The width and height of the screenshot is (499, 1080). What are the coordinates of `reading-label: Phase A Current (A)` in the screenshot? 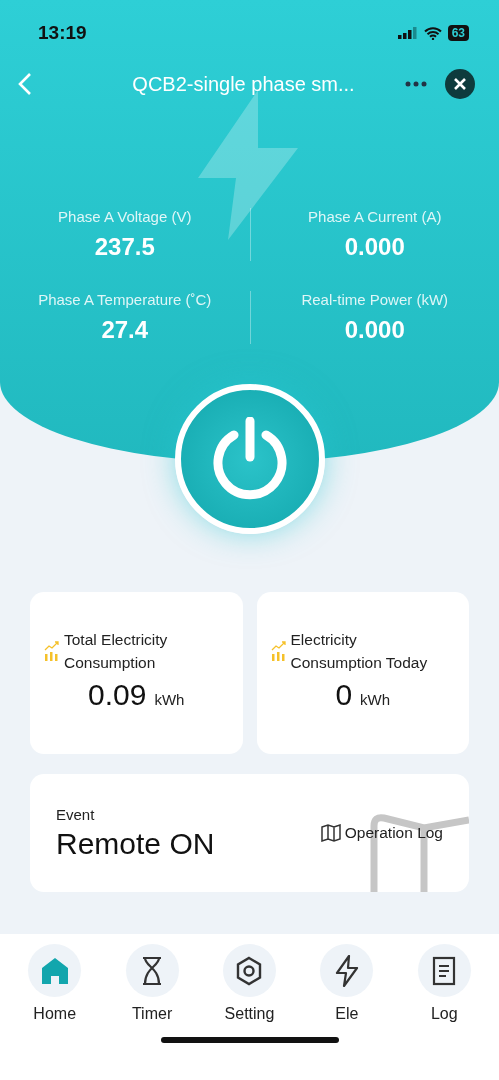 It's located at (375, 216).